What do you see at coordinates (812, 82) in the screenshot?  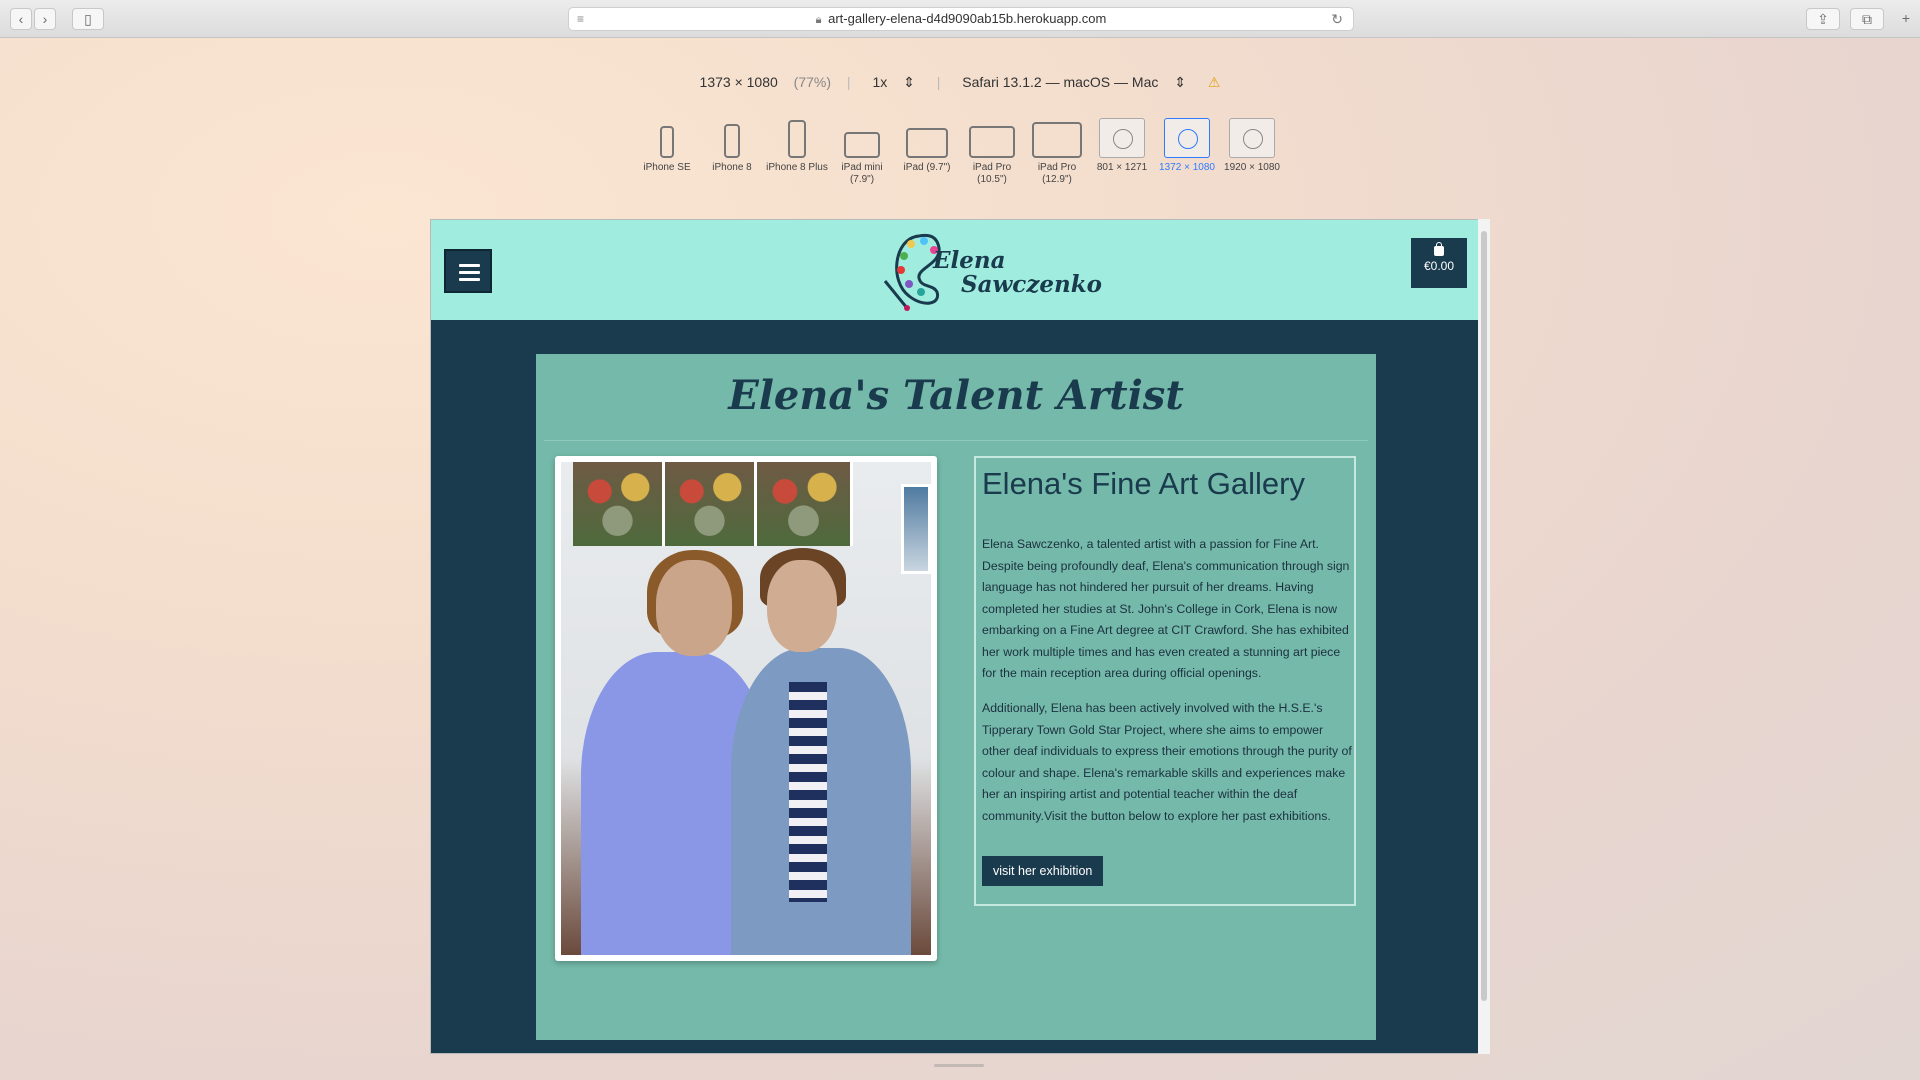 I see `zoom-percent: (77%)` at bounding box center [812, 82].